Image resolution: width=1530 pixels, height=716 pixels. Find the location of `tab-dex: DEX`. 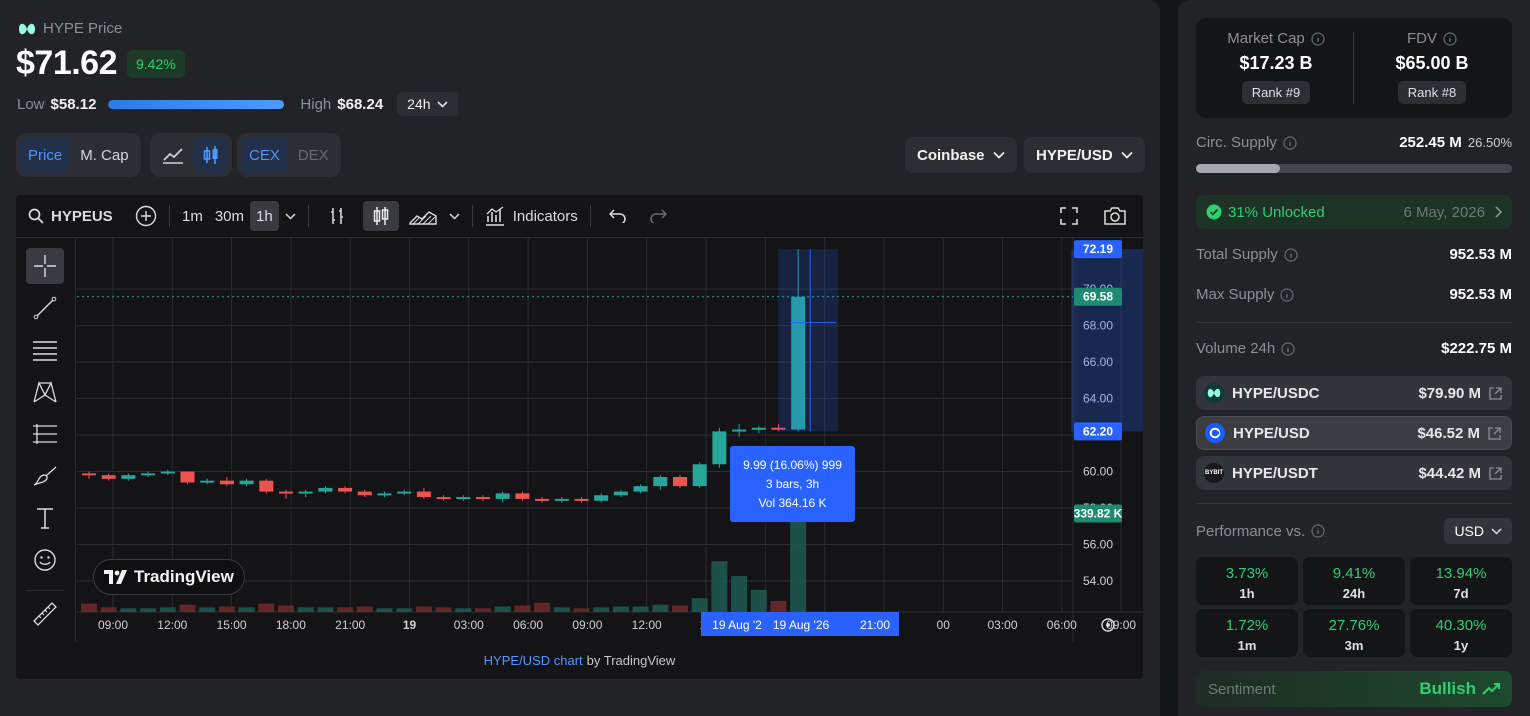

tab-dex: DEX is located at coordinates (313, 155).